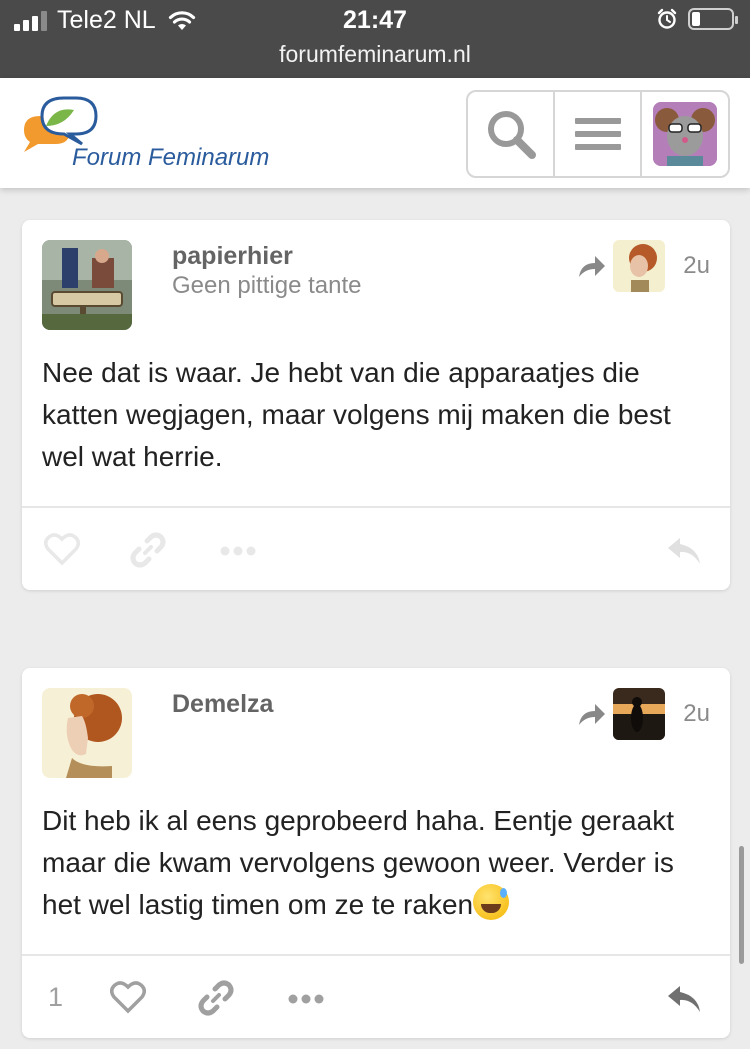 This screenshot has width=750, height=1049. I want to click on logo-text: Forum Feminarum, so click(171, 157).